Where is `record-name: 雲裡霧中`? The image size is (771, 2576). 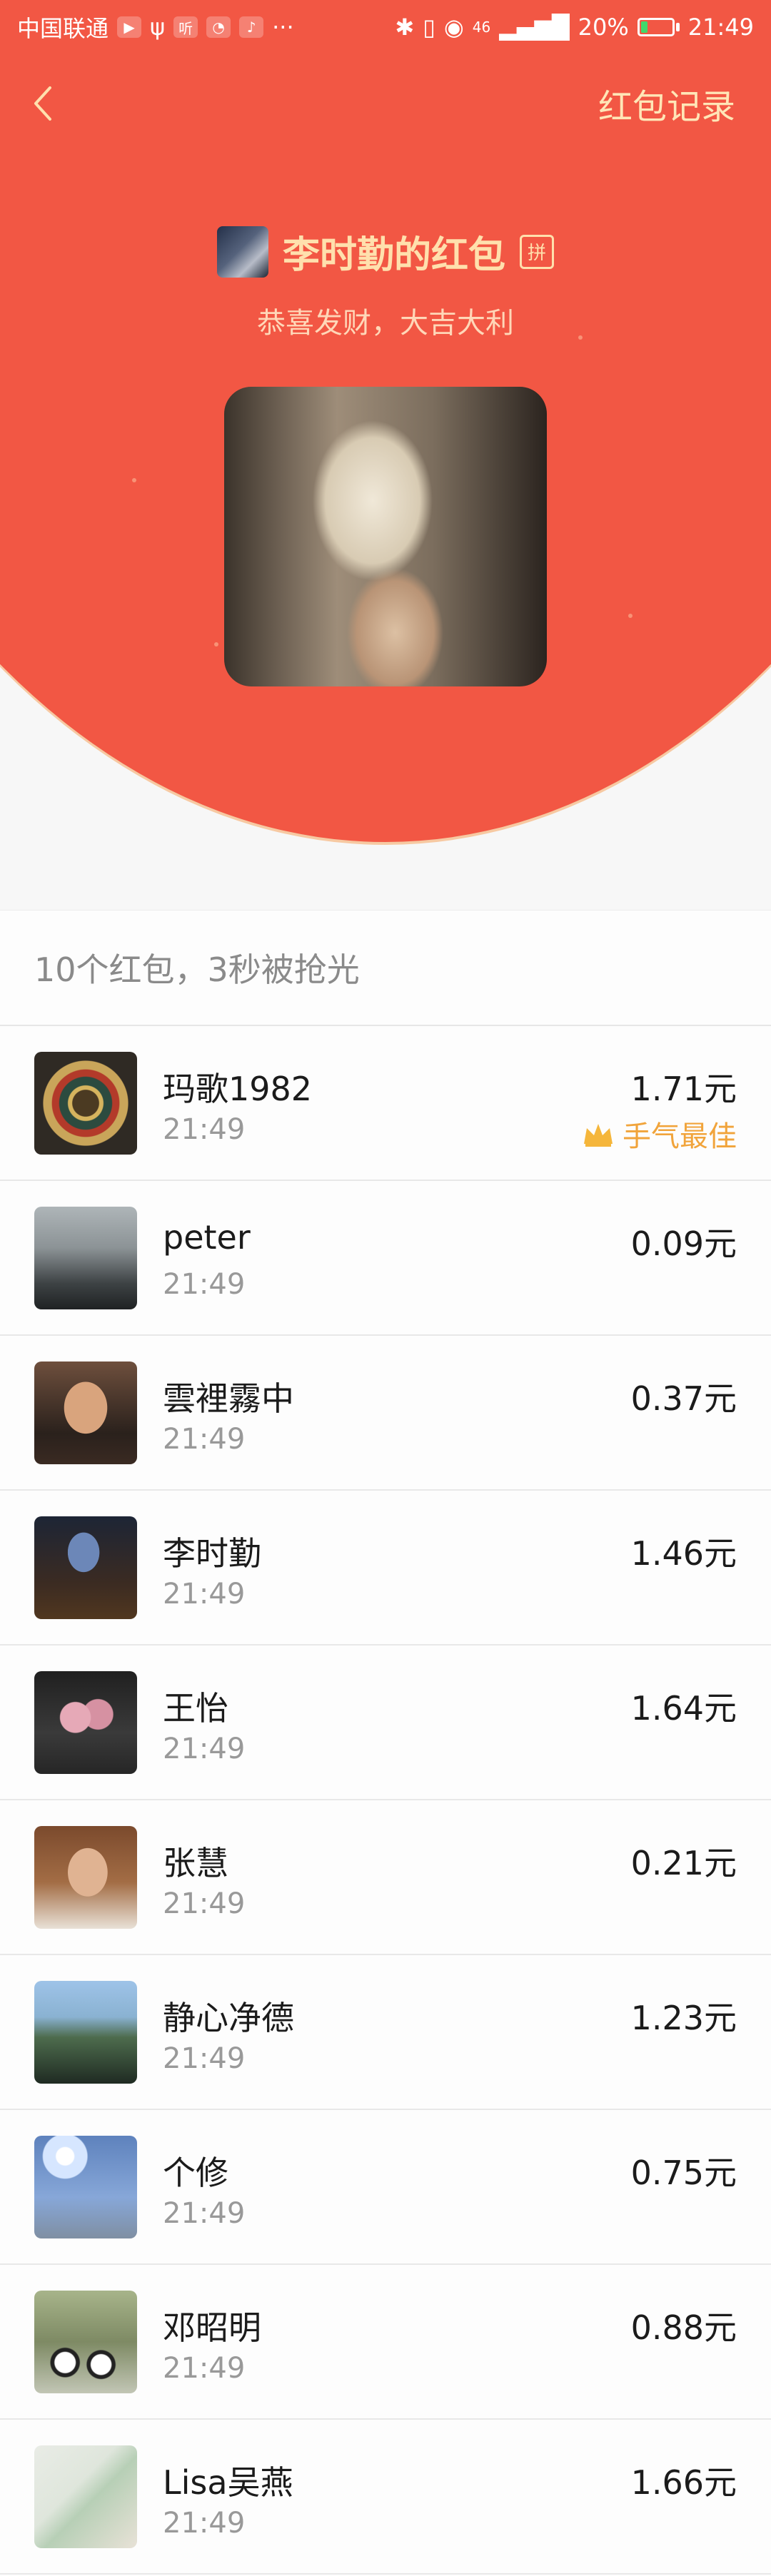 record-name: 雲裡霧中 is located at coordinates (228, 1398).